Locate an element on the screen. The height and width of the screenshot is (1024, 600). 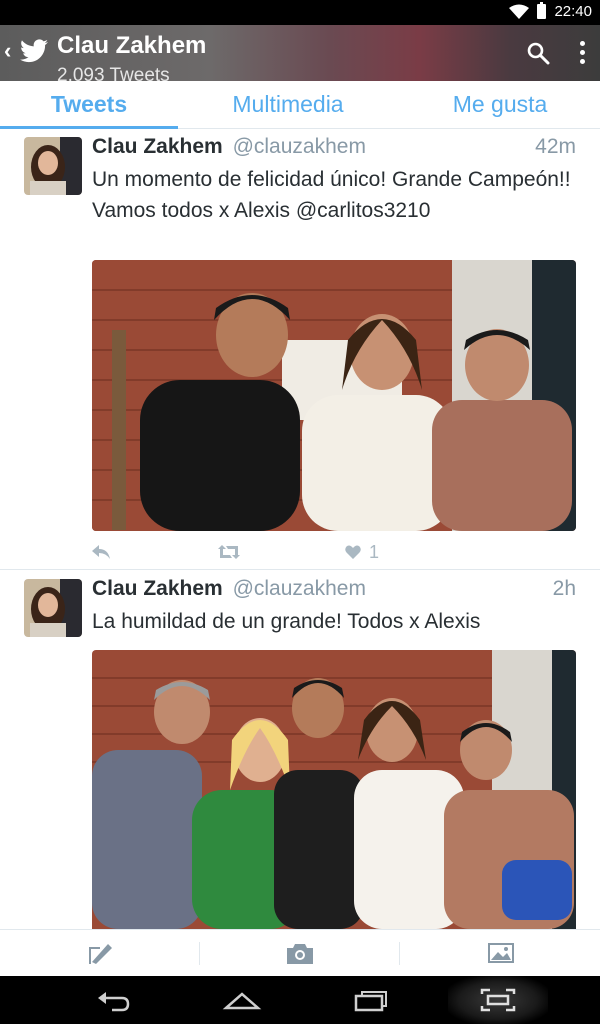
tweet-header: Clau Zakhem @clauzakhem 2h is located at coordinates (334, 591).